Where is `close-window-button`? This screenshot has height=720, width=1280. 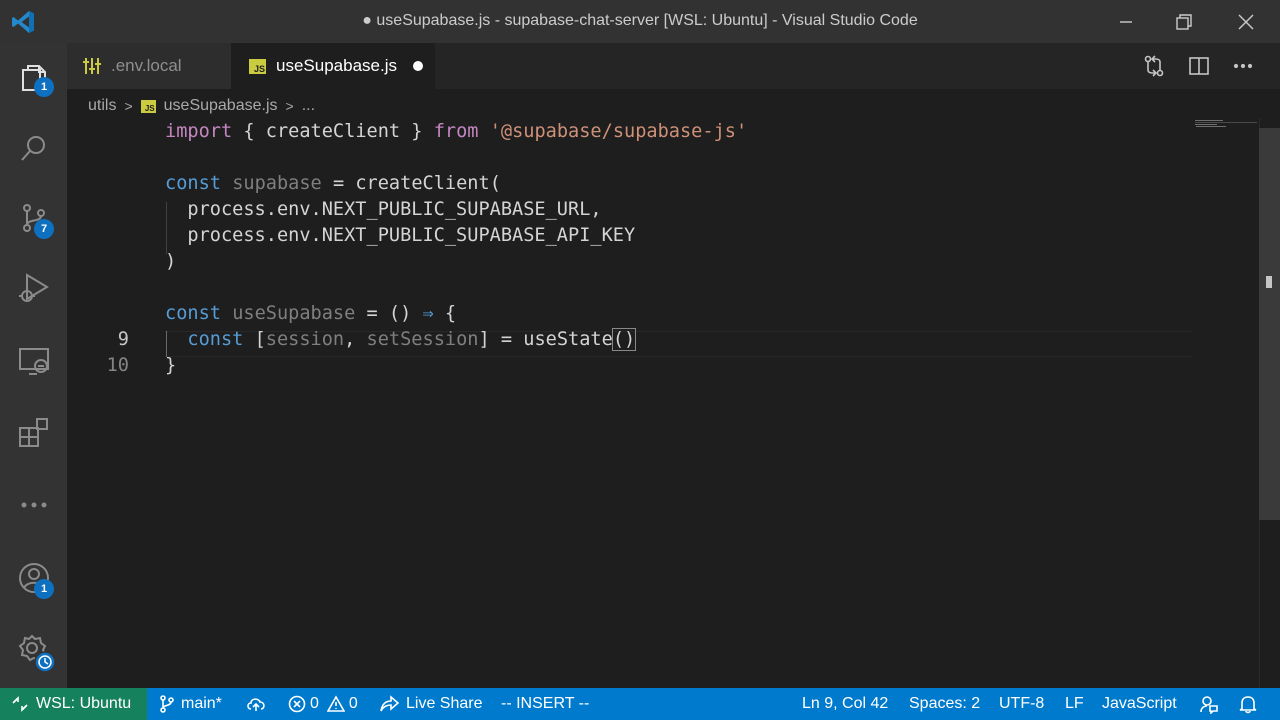 close-window-button is located at coordinates (1246, 21).